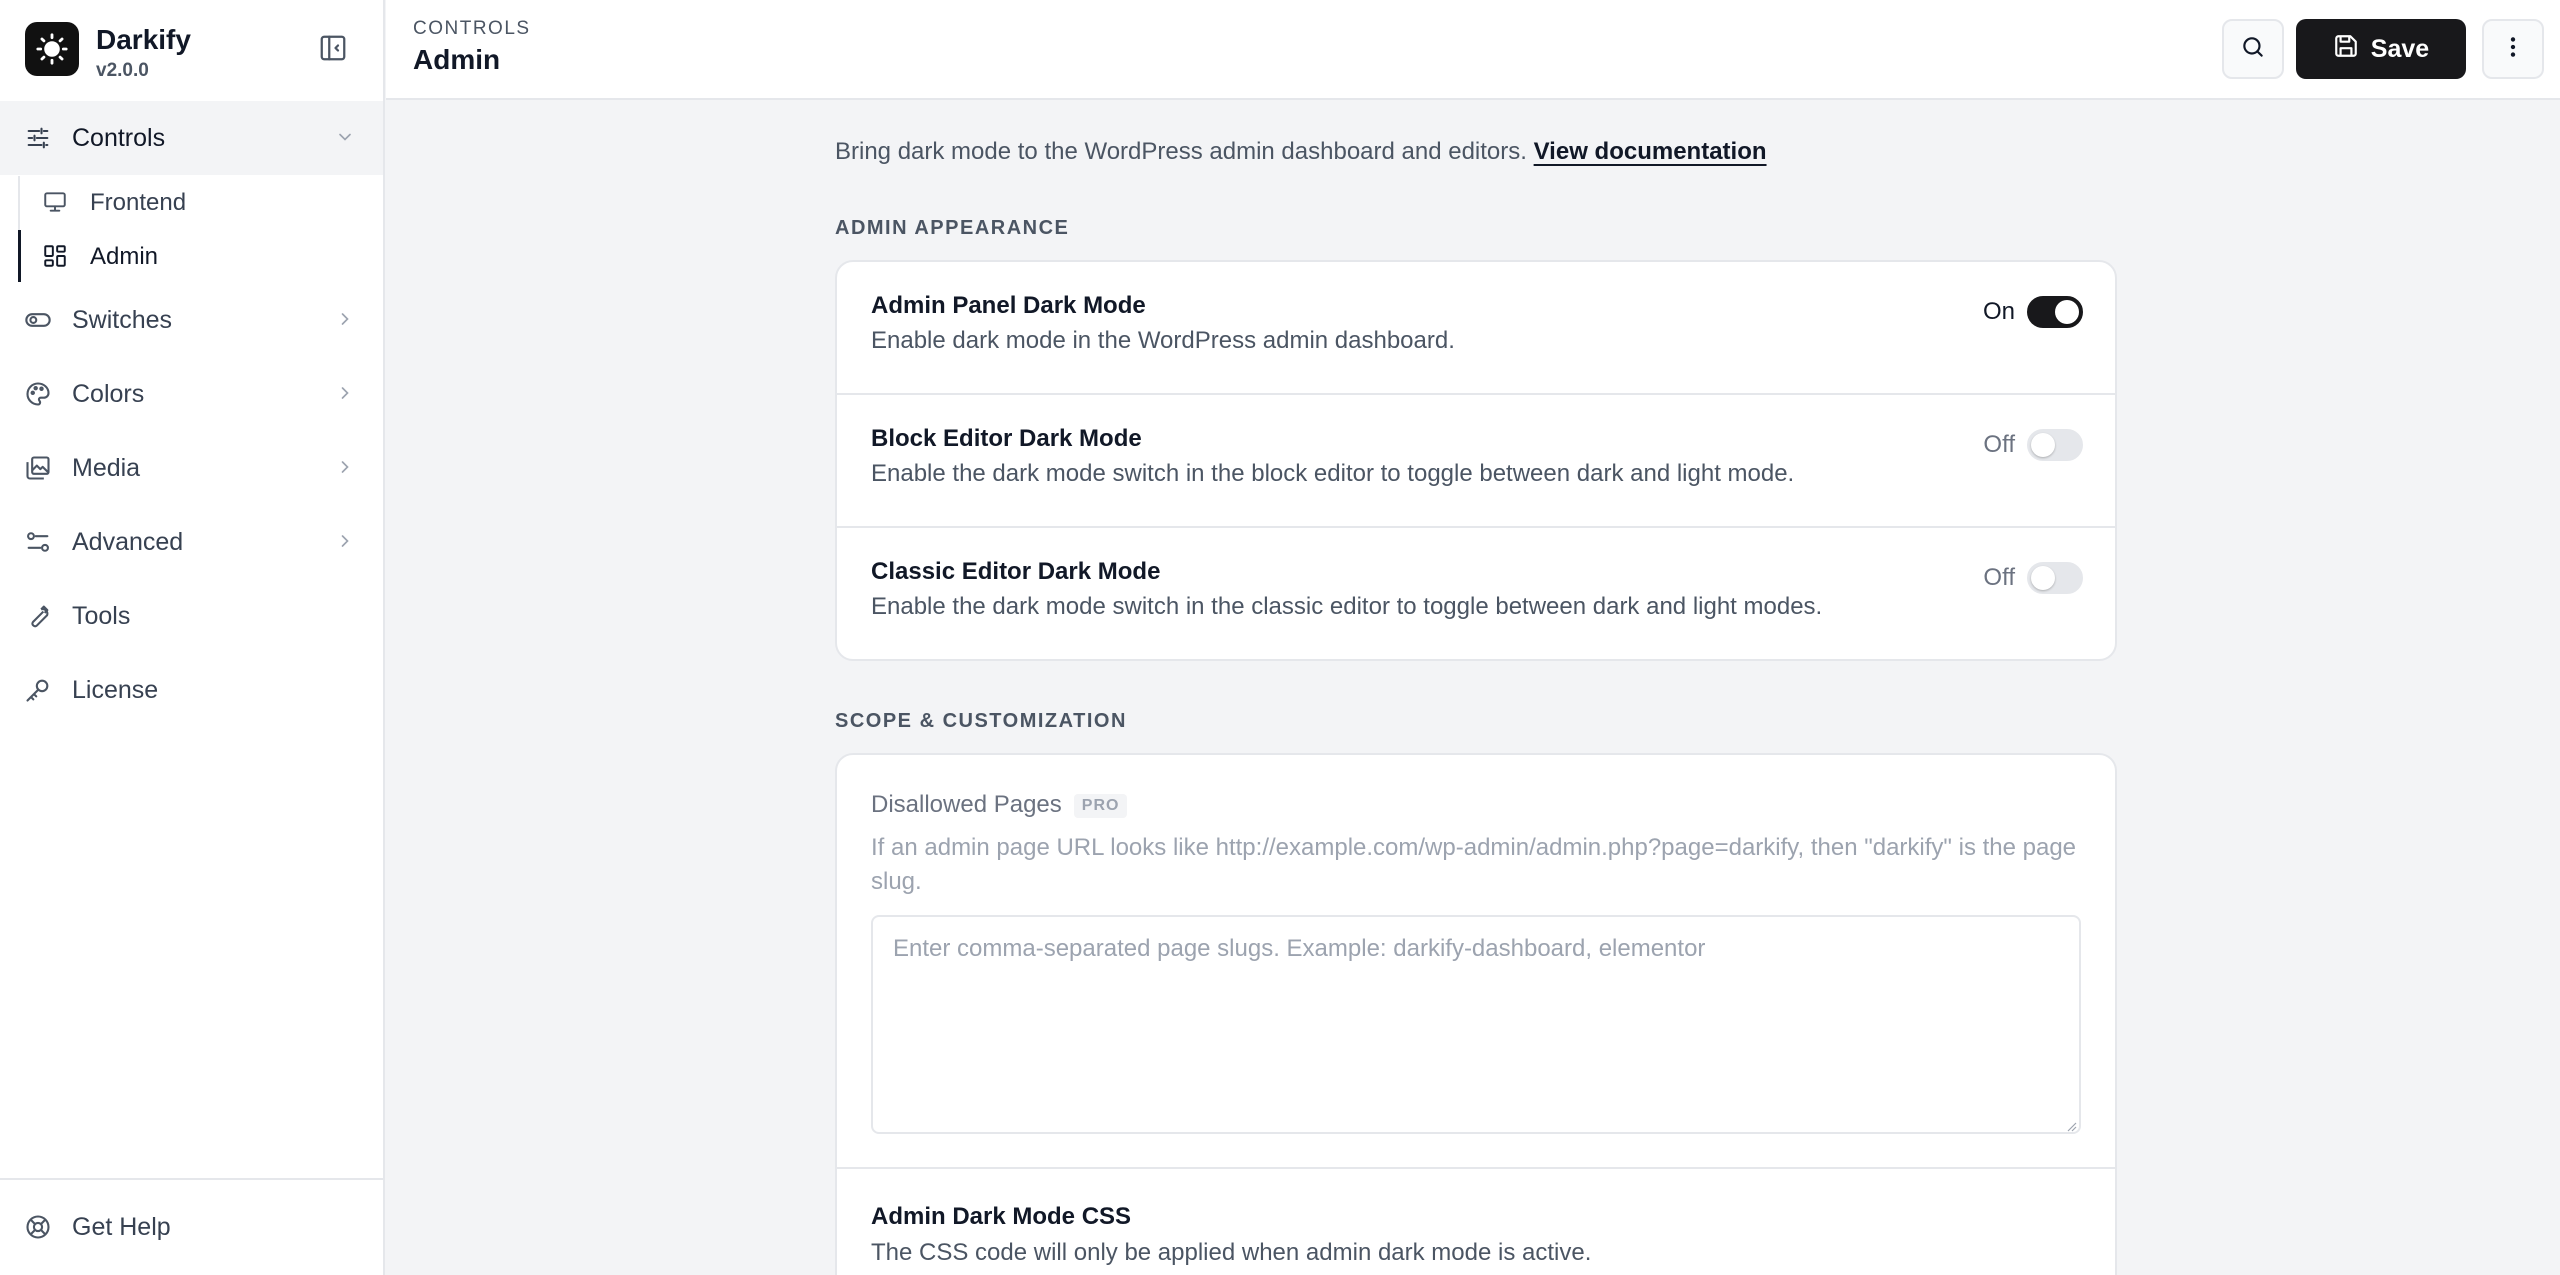 The width and height of the screenshot is (2560, 1275). I want to click on block-editor-dark-mode-toggle: Off, so click(2033, 445).